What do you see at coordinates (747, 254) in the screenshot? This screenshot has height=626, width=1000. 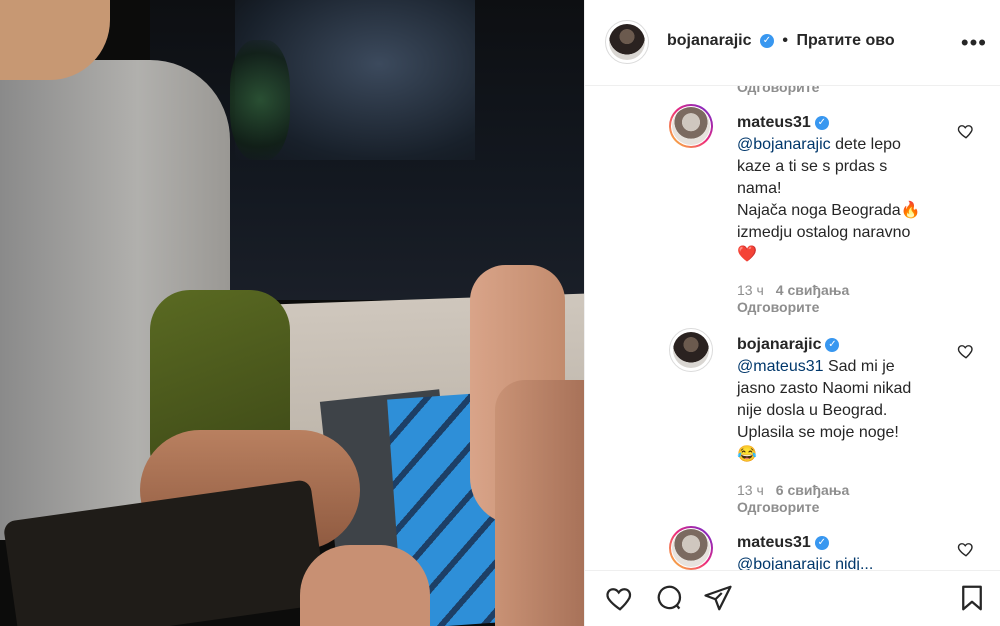 I see `comment-emoji: ❤️` at bounding box center [747, 254].